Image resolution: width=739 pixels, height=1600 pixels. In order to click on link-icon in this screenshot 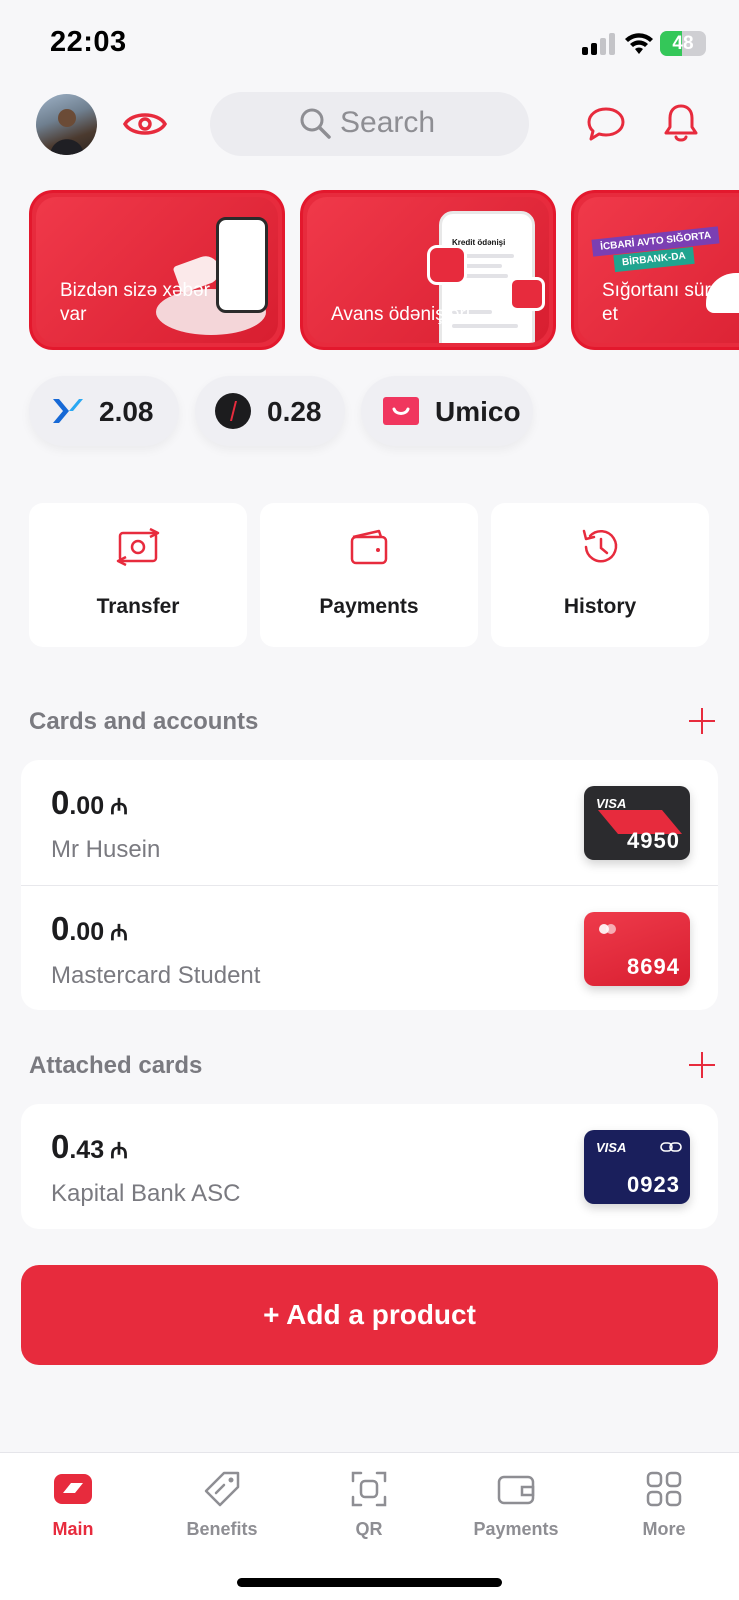, I will do `click(671, 1147)`.